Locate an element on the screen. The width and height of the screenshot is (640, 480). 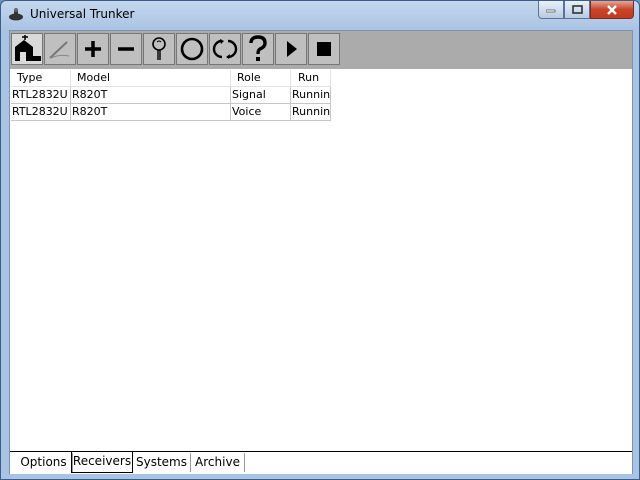
table-row: RTL2832U R820T Signal Running is located at coordinates (171, 95).